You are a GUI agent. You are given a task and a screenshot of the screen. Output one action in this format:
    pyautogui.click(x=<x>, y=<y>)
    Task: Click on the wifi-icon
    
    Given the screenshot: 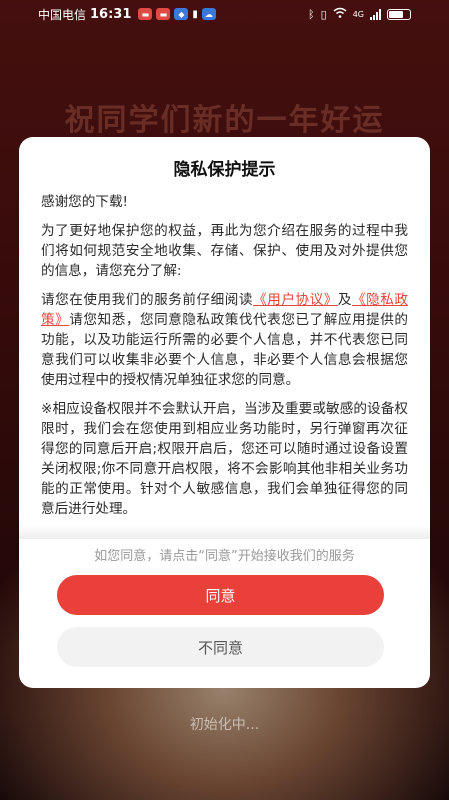 What is the action you would take?
    pyautogui.click(x=340, y=14)
    